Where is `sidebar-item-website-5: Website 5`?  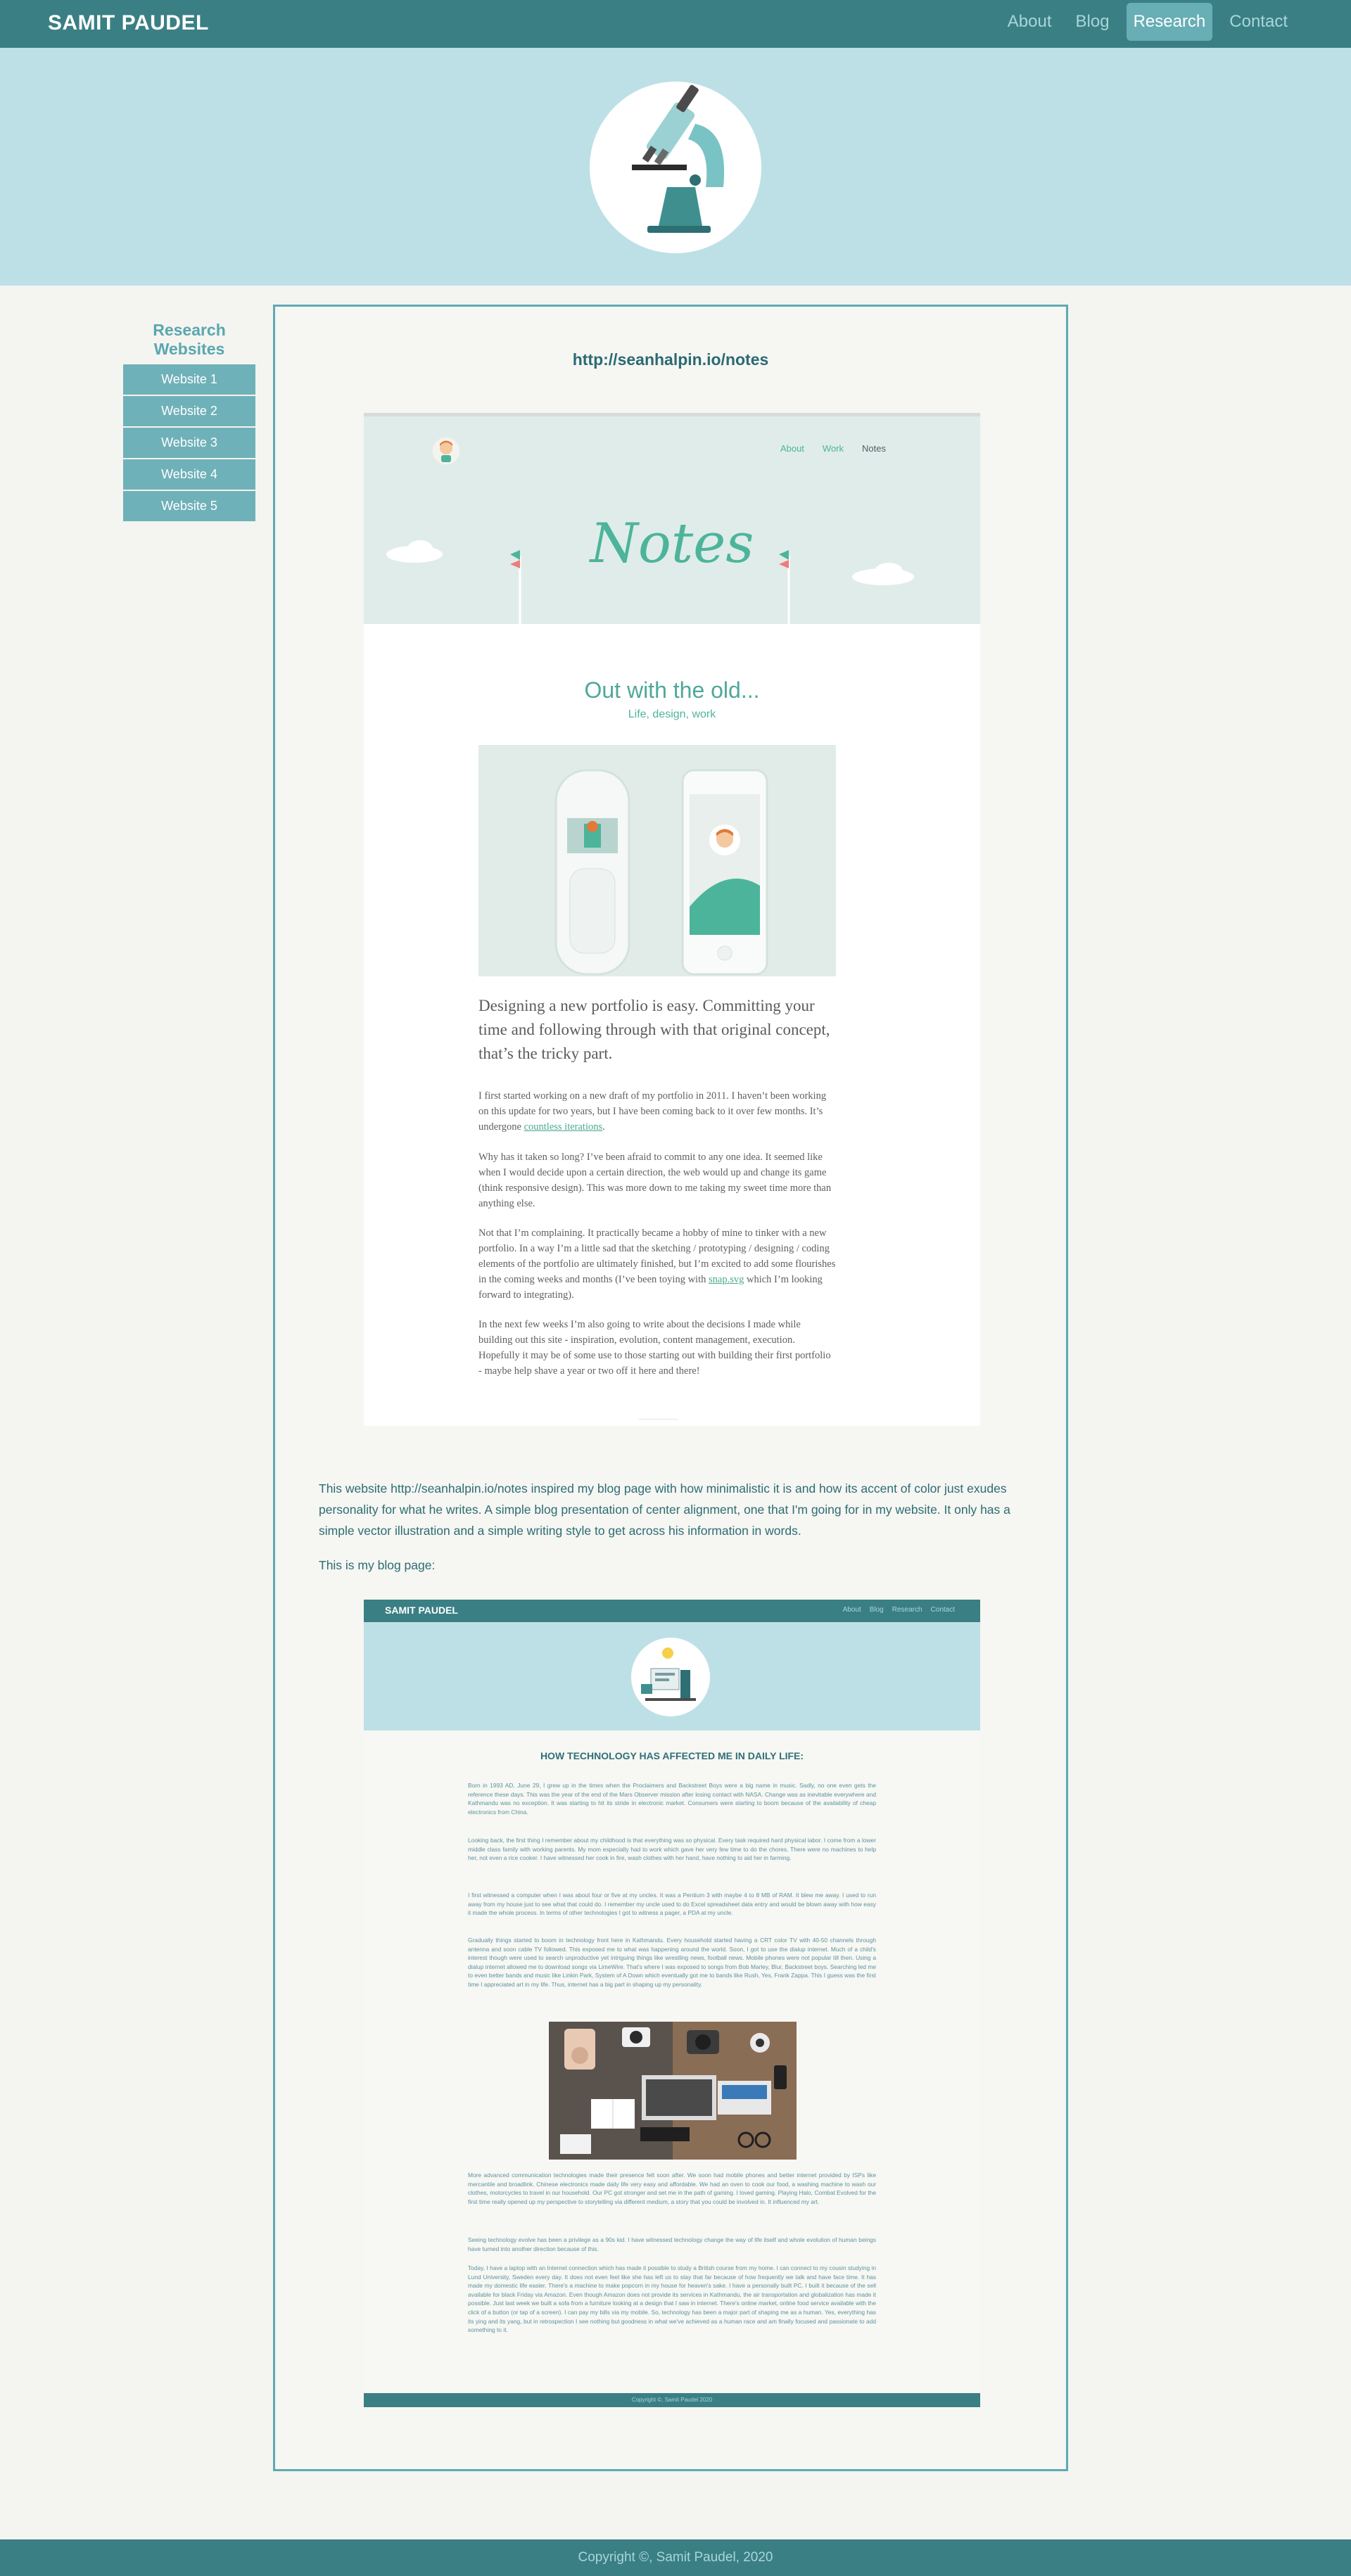
sidebar-item-website-5: Website 5 is located at coordinates (189, 506).